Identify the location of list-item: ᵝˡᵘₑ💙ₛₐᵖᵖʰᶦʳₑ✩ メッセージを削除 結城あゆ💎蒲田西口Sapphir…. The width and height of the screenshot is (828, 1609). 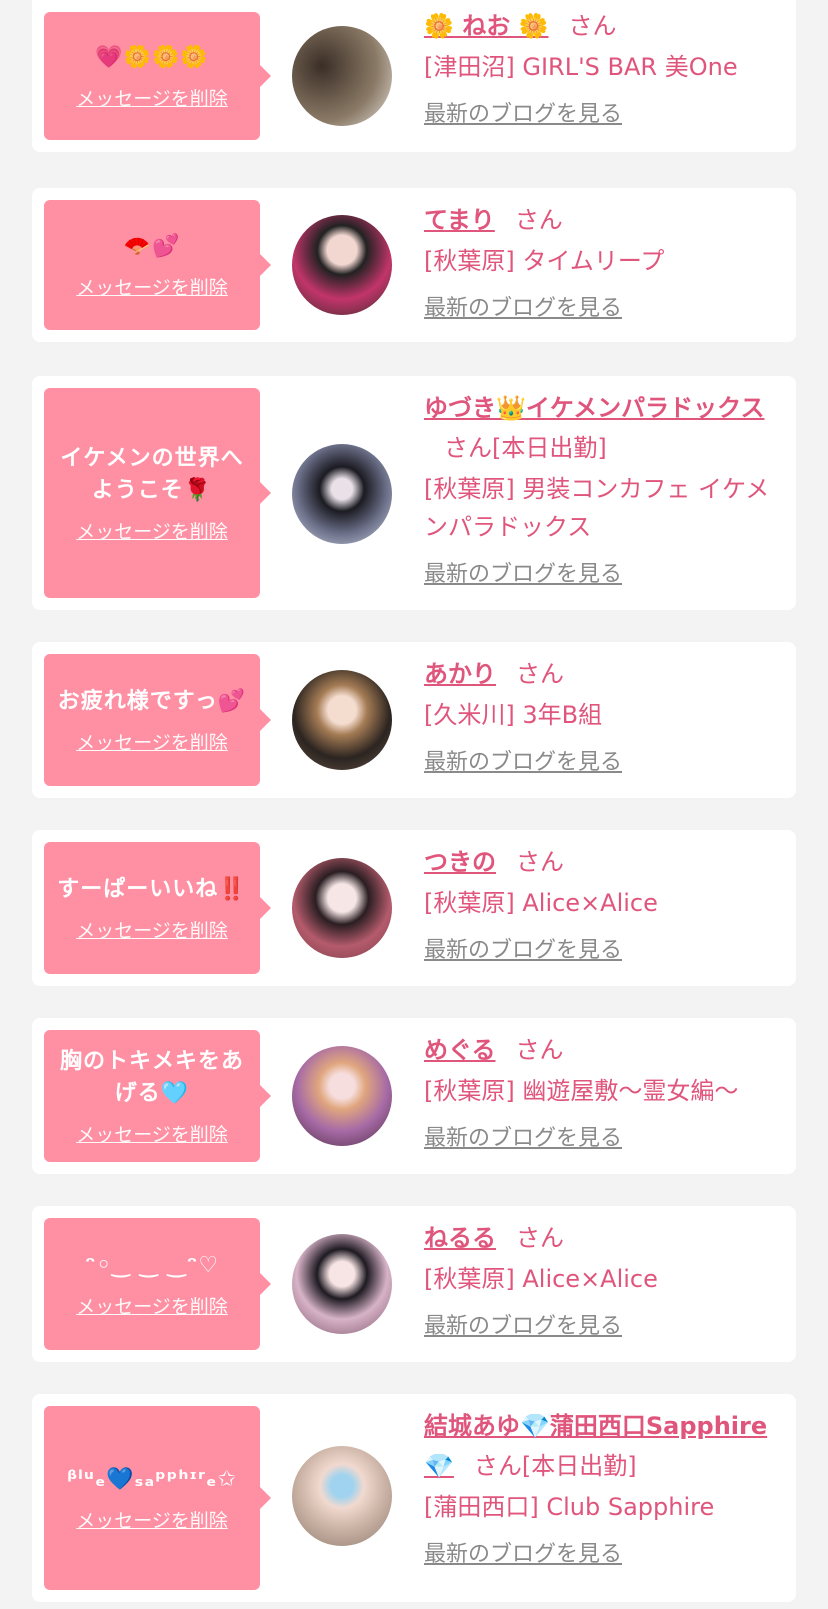
(414, 1498).